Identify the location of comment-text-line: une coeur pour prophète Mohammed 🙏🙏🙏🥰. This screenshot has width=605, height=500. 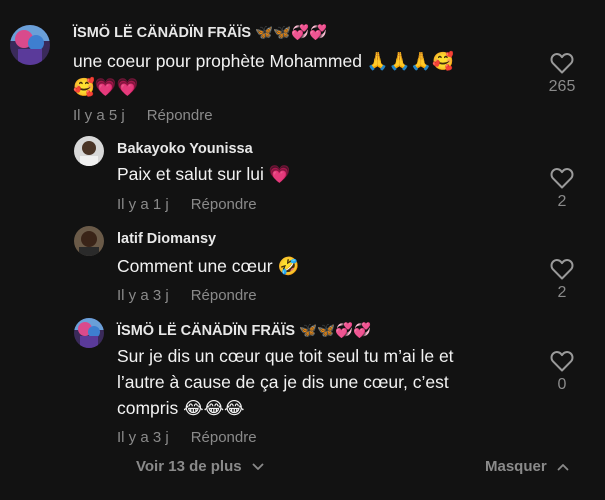
(263, 61).